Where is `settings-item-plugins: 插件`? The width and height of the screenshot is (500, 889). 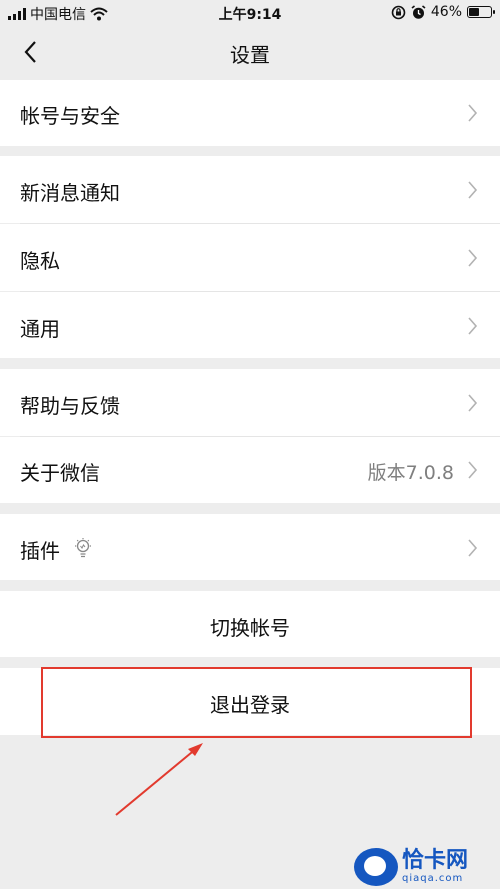
settings-item-plugins: 插件 is located at coordinates (250, 547).